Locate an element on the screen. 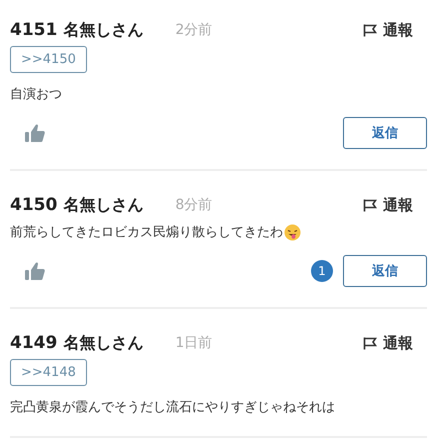 The height and width of the screenshot is (440, 437). post-number: 4150 is located at coordinates (34, 205).